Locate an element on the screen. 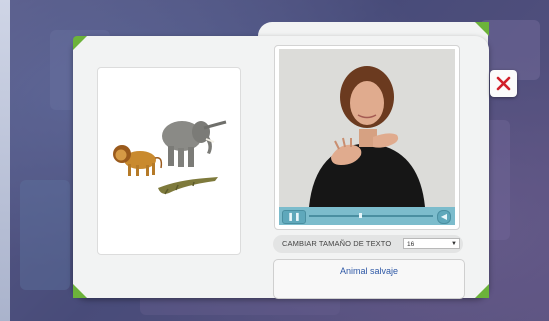 This screenshot has width=549, height=321. left-edge-strip is located at coordinates (5, 160).